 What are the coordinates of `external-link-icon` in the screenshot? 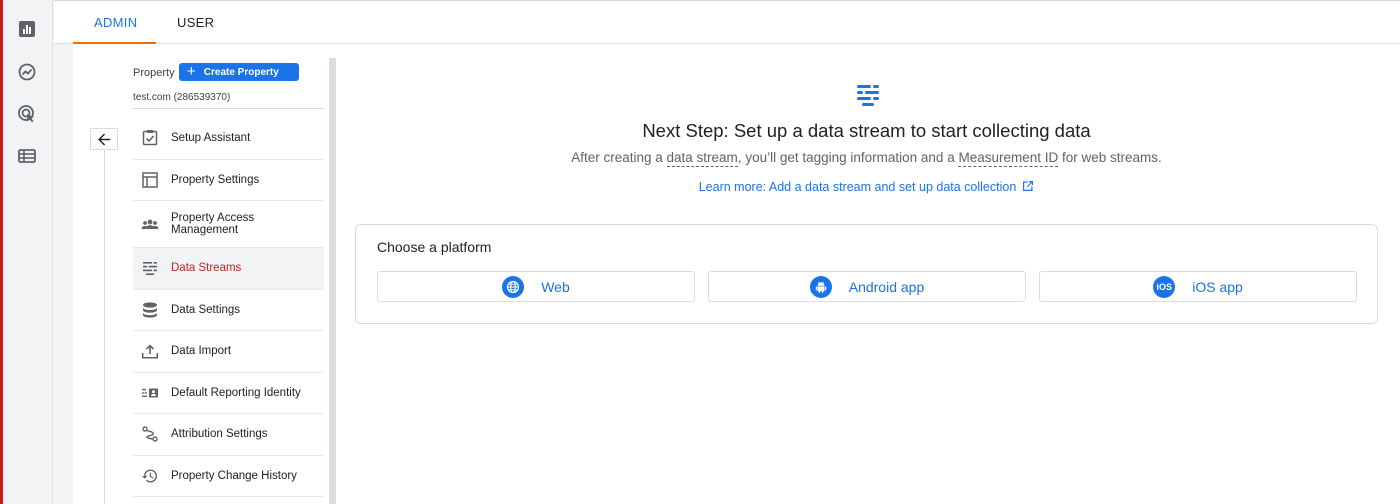 It's located at (1028, 186).